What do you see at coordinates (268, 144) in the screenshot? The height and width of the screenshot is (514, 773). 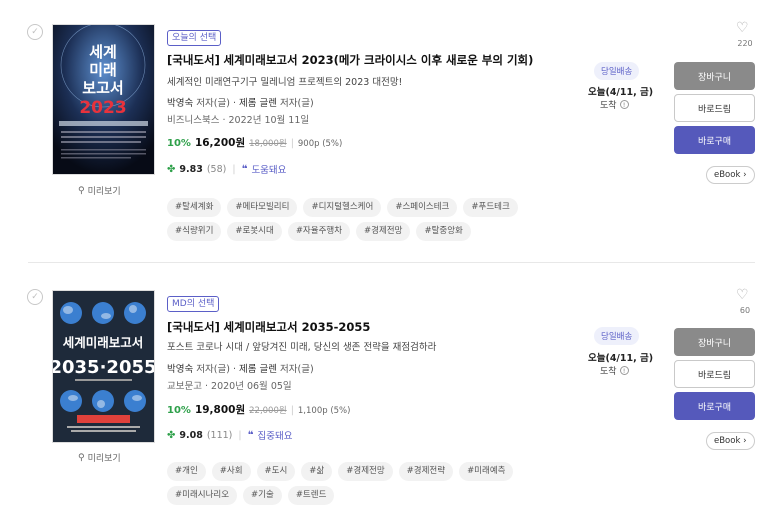 I see `original-price: 18,000원` at bounding box center [268, 144].